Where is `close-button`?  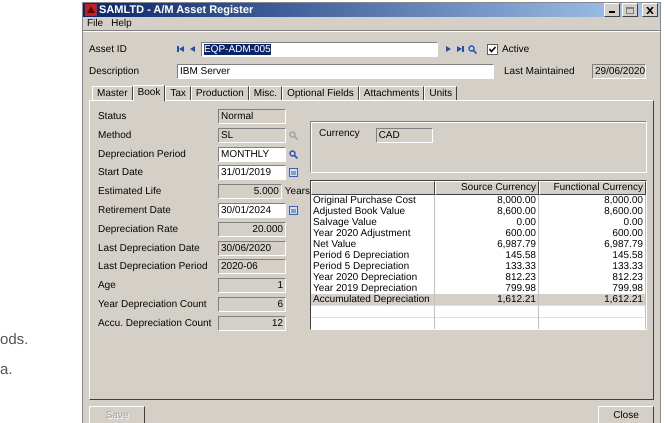
close-button is located at coordinates (650, 10).